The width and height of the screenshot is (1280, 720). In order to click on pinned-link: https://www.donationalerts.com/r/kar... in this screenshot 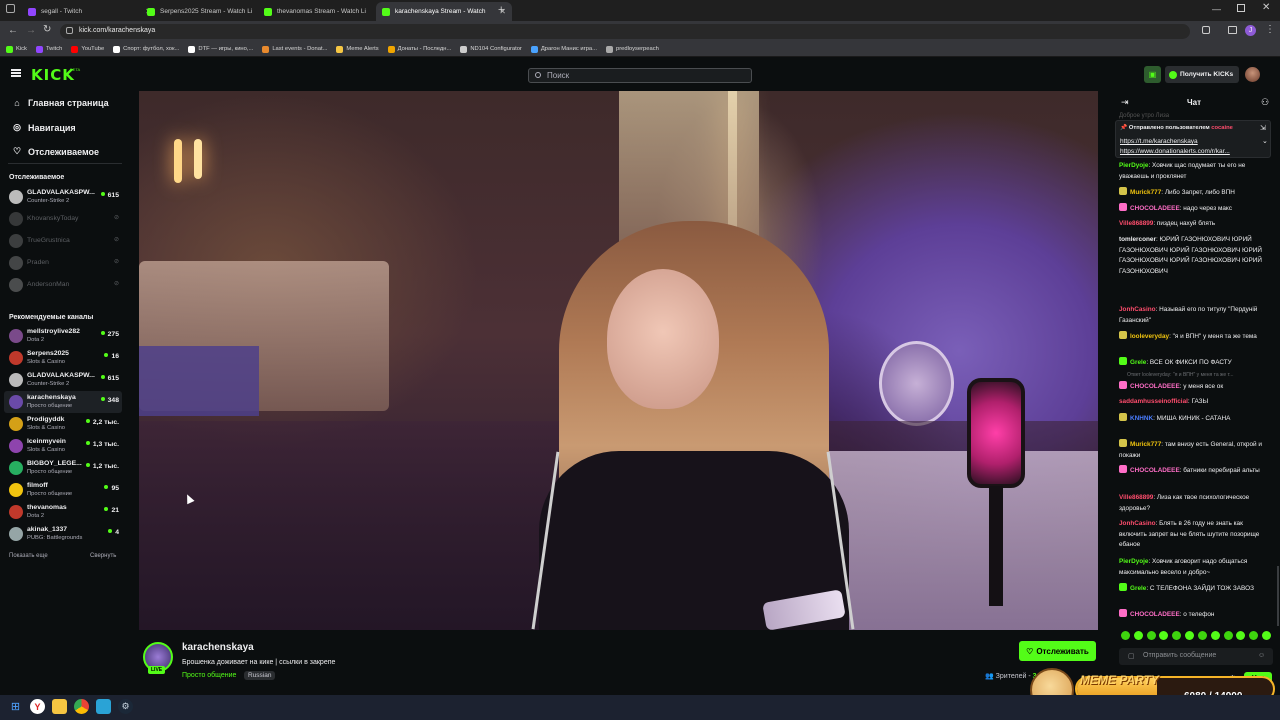, I will do `click(1190, 151)`.